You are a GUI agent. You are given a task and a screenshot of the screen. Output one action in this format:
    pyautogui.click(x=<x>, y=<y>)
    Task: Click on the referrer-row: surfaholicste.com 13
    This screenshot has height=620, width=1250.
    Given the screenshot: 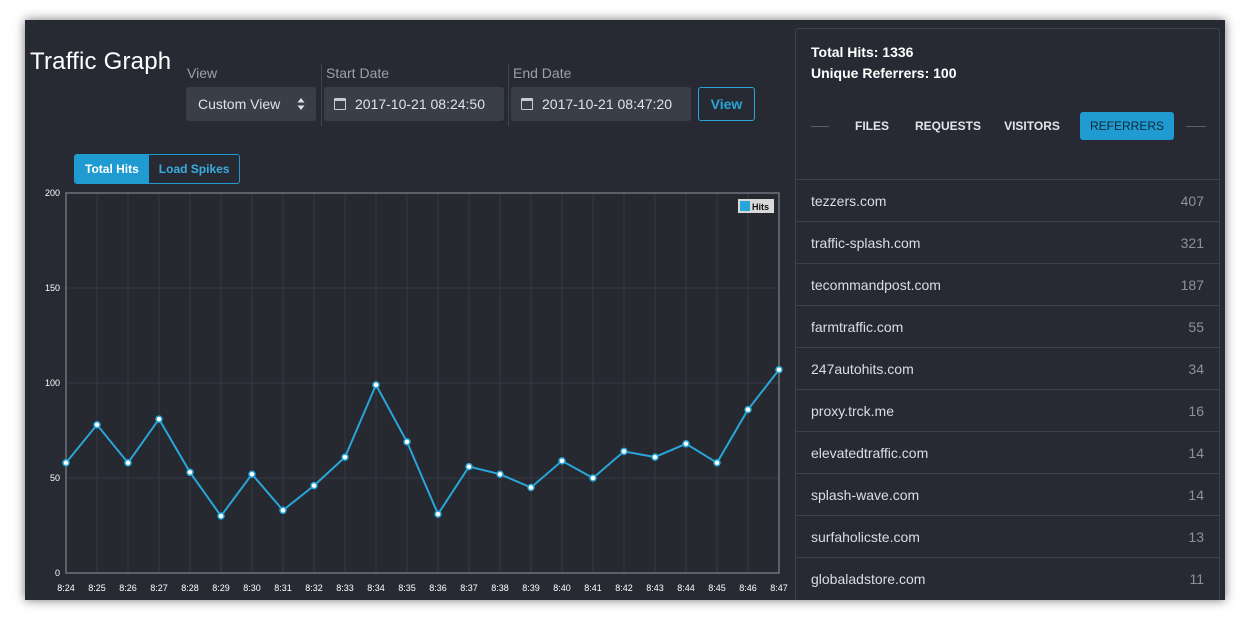 What is the action you would take?
    pyautogui.click(x=1007, y=536)
    